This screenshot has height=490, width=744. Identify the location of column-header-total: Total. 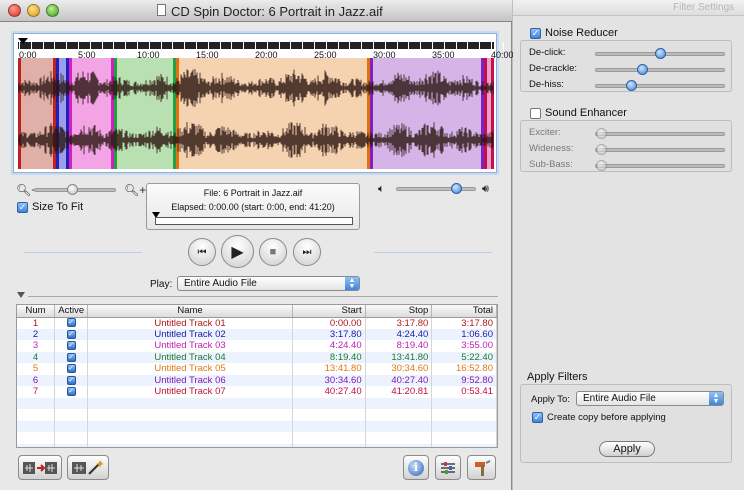
(464, 311).